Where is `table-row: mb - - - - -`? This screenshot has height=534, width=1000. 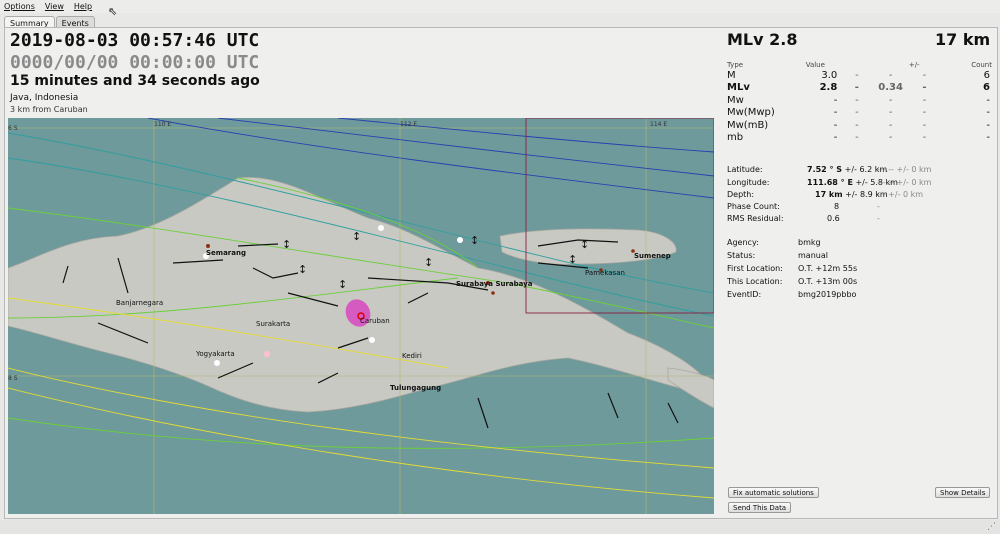 table-row: mb - - - - - is located at coordinates (858, 138).